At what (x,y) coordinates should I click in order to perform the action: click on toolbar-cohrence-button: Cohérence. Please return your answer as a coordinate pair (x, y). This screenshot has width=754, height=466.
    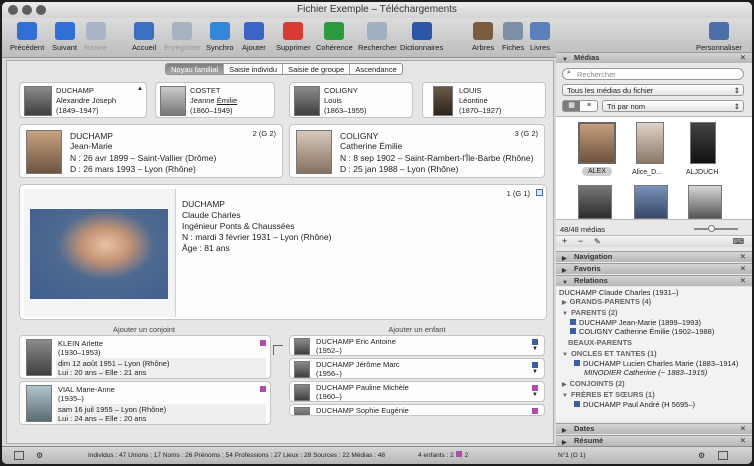
    Looking at the image, I should click on (334, 37).